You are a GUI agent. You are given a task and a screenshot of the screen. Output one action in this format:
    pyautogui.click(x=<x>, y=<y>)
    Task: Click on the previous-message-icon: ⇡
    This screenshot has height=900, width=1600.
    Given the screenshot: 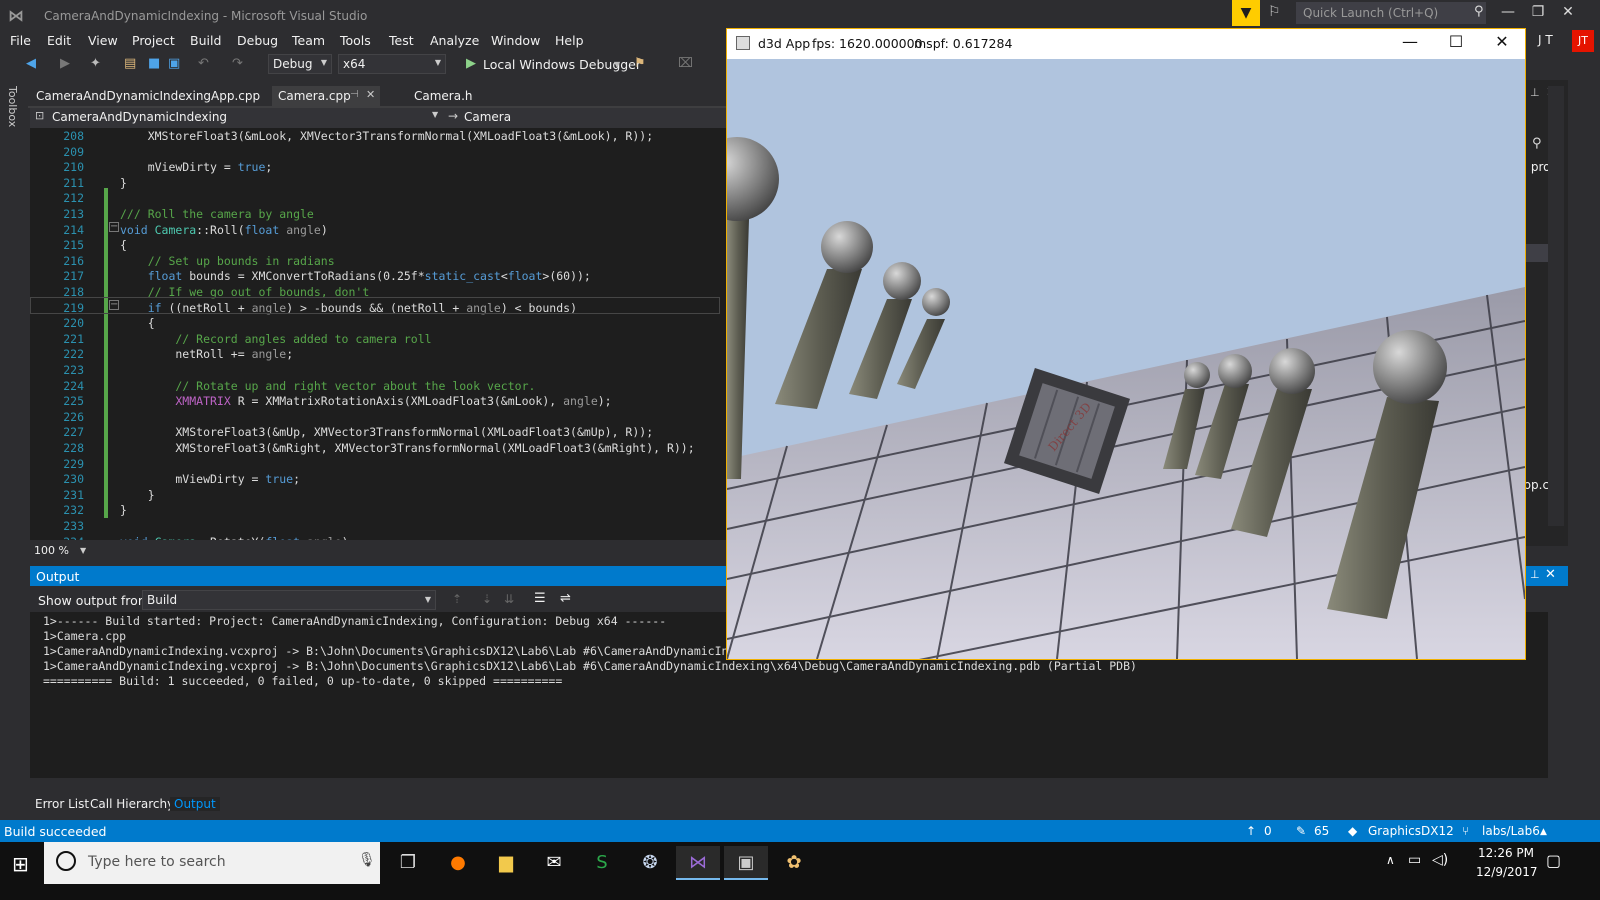 What is the action you would take?
    pyautogui.click(x=457, y=599)
    